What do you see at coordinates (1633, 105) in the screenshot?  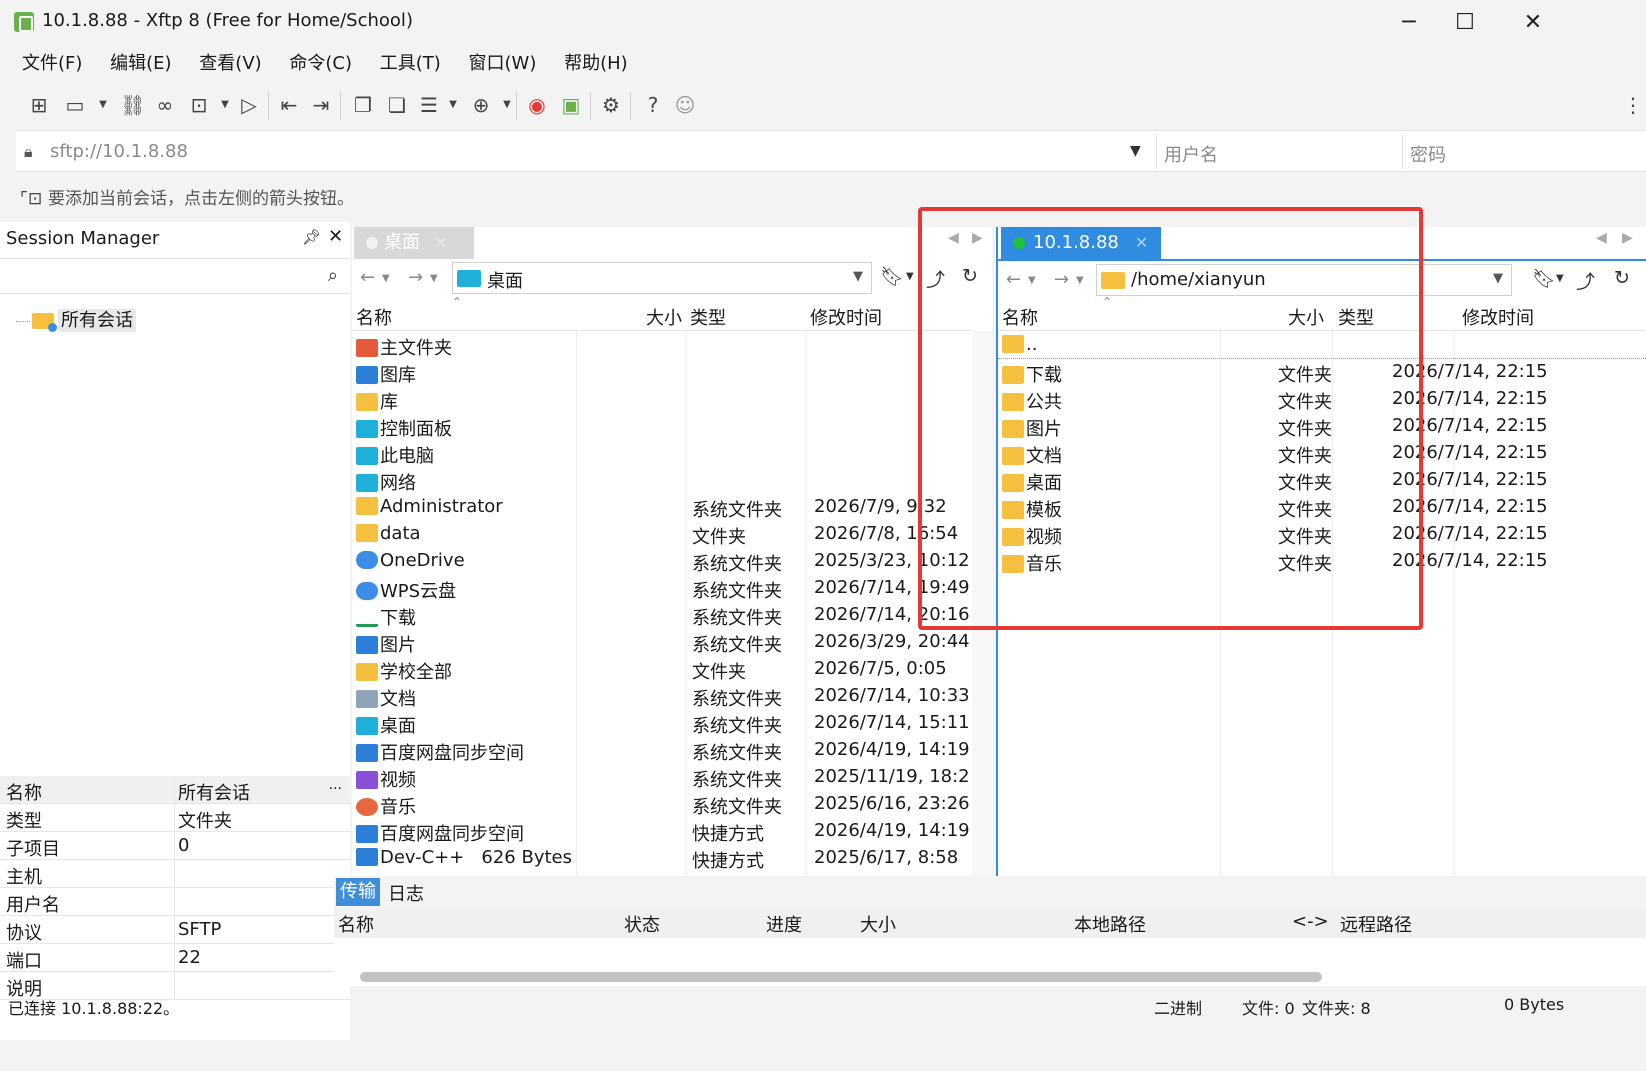 I see `more-icon: ⋮` at bounding box center [1633, 105].